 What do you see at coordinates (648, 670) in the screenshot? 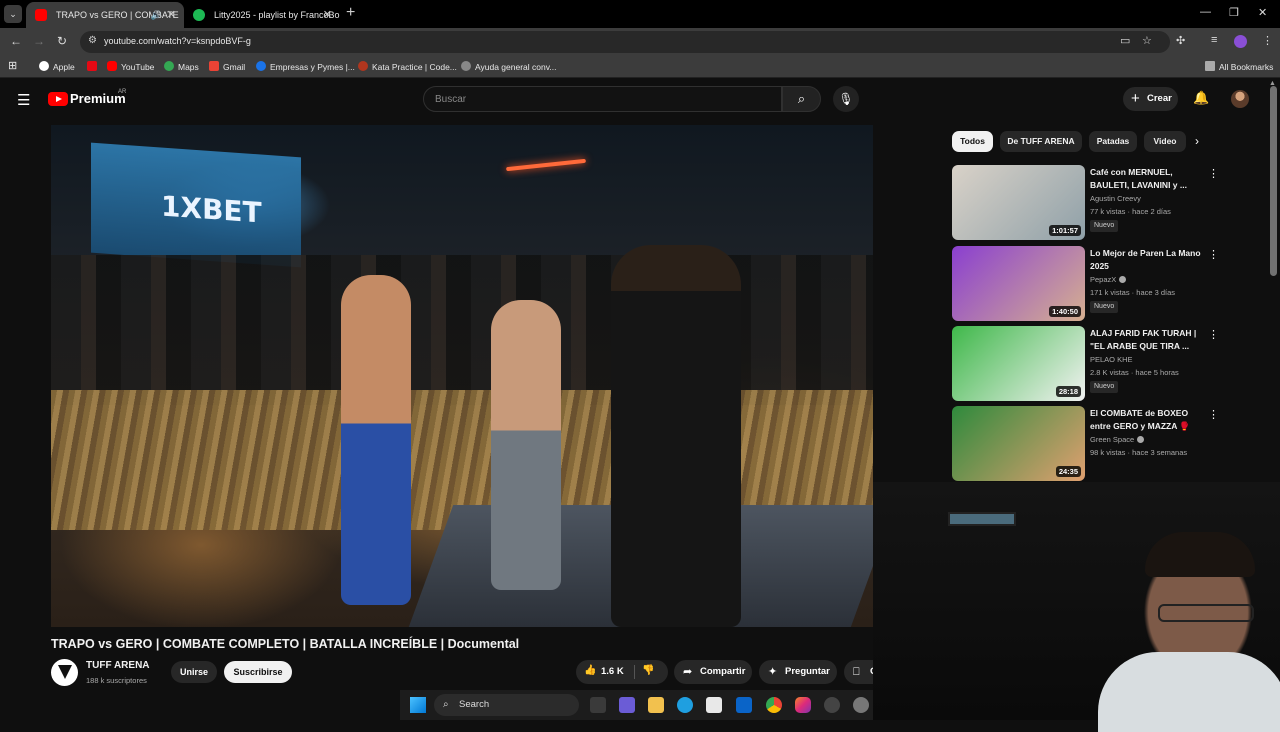
I see `dislike-button: 👎` at bounding box center [648, 670].